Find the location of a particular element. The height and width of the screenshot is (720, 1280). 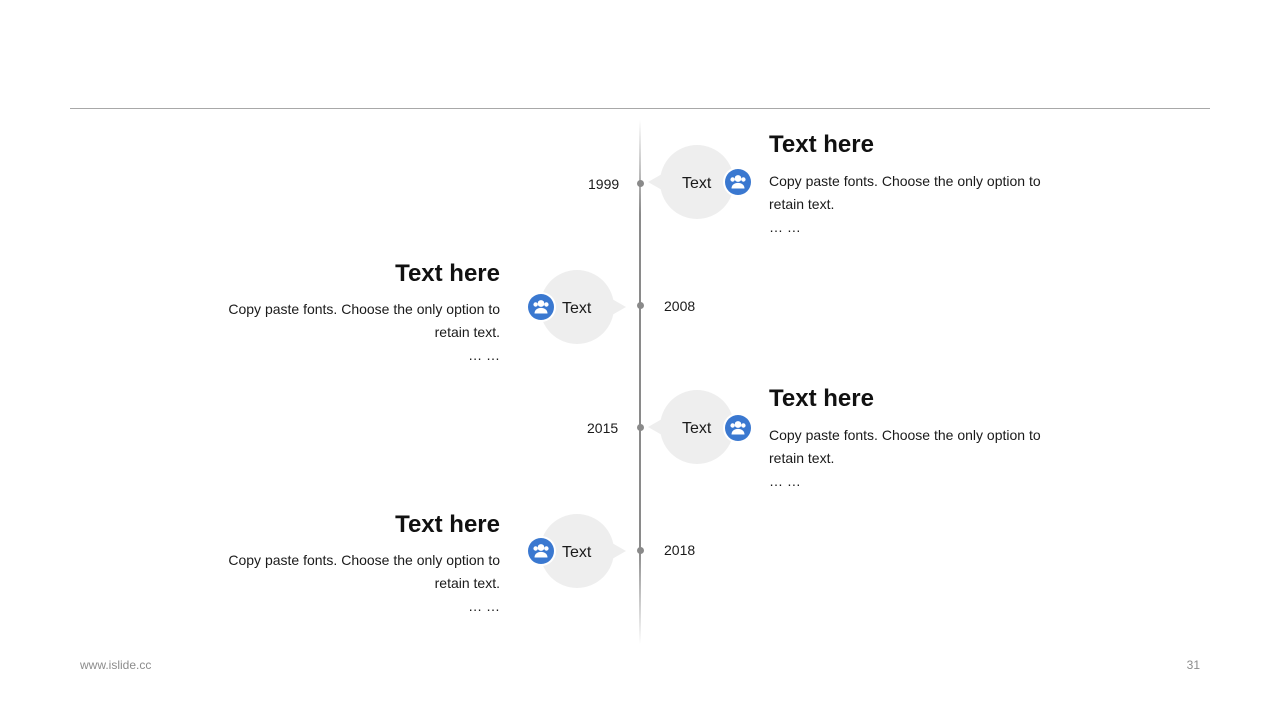

timeline-axis is located at coordinates (640, 382).